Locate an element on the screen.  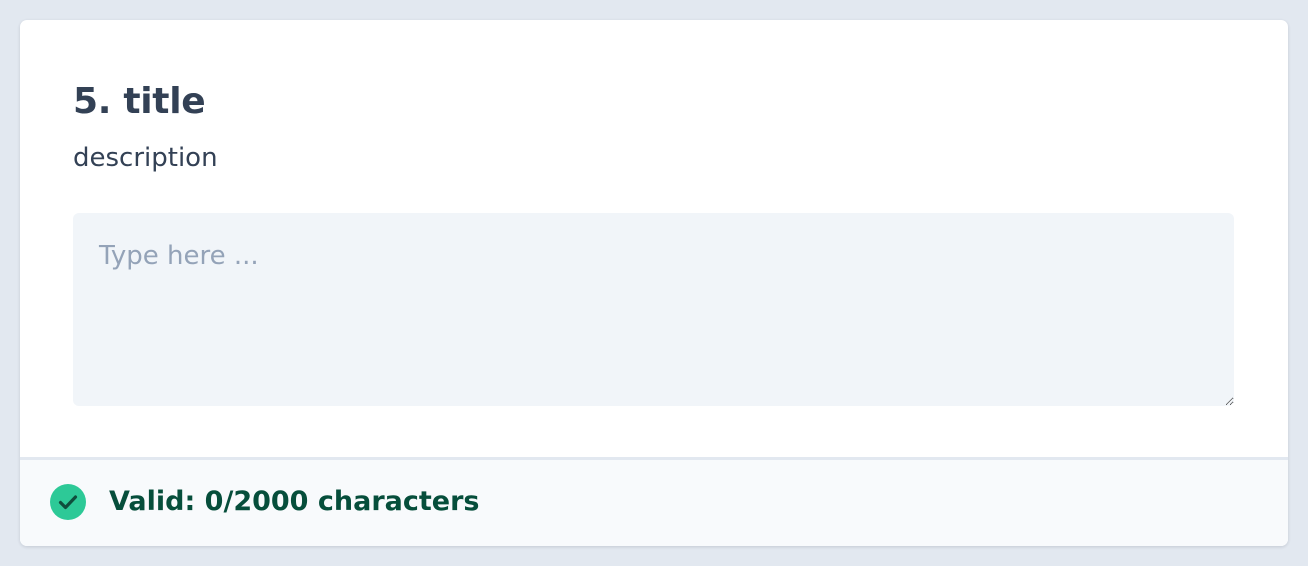
validation-status-text: Valid: 0/2000 characters is located at coordinates (294, 501).